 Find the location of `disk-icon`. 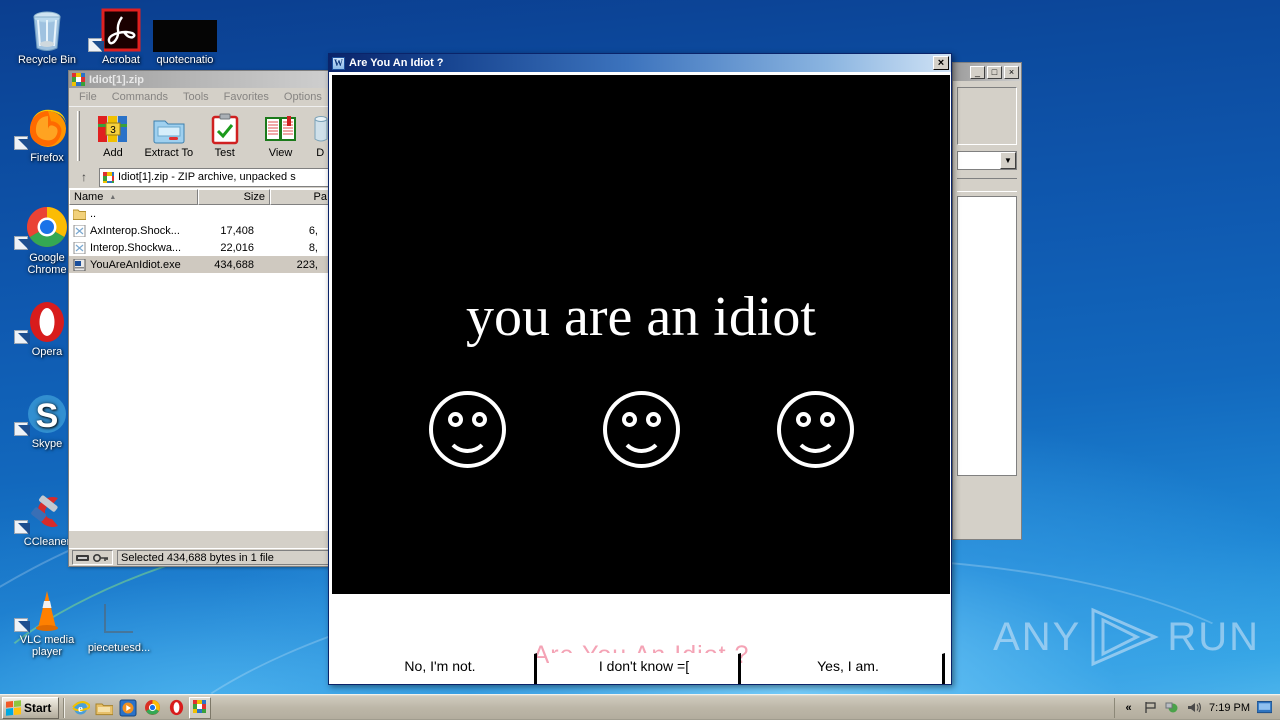

disk-icon is located at coordinates (82, 557).